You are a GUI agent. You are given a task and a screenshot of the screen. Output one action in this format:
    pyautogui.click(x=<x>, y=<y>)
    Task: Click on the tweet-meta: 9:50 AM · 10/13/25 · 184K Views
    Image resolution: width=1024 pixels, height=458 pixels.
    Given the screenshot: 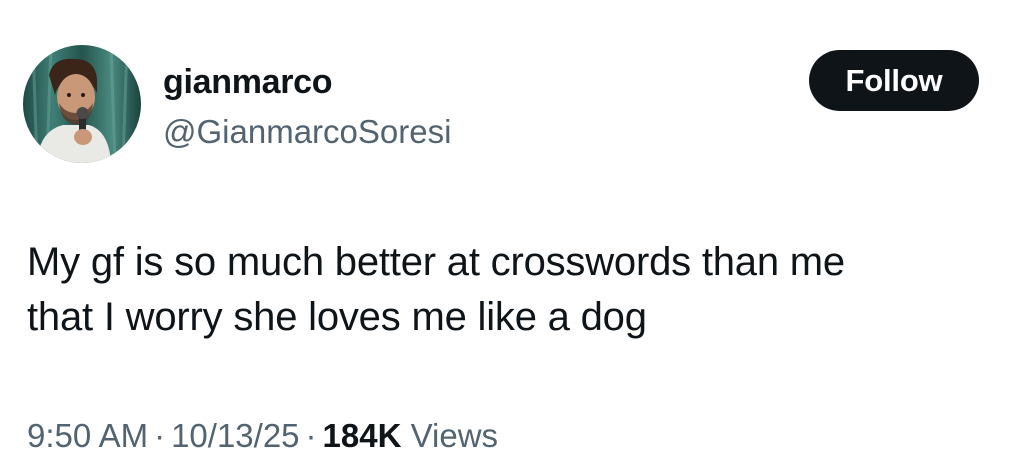 What is the action you would take?
    pyautogui.click(x=262, y=436)
    